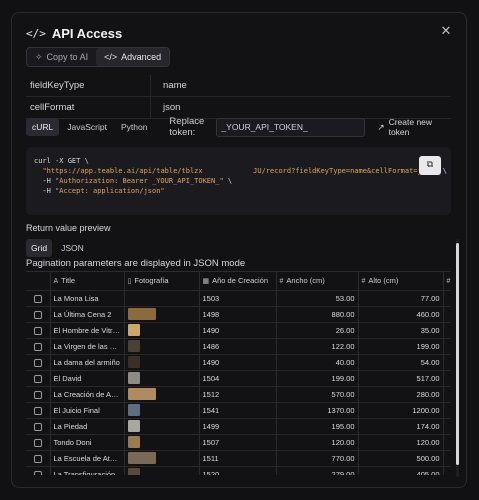 The width and height of the screenshot is (479, 500). What do you see at coordinates (238, 410) in the screenshot?
I see `table-row: El Juicio Final 1541 1370.00 1200.00` at bounding box center [238, 410].